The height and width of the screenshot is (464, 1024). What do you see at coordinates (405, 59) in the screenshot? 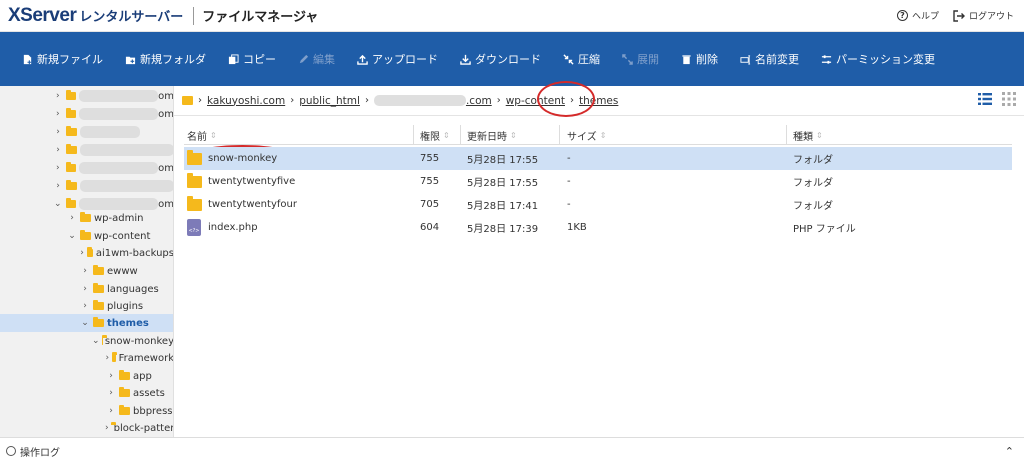
I see `upload-label: アップロード` at bounding box center [405, 59].